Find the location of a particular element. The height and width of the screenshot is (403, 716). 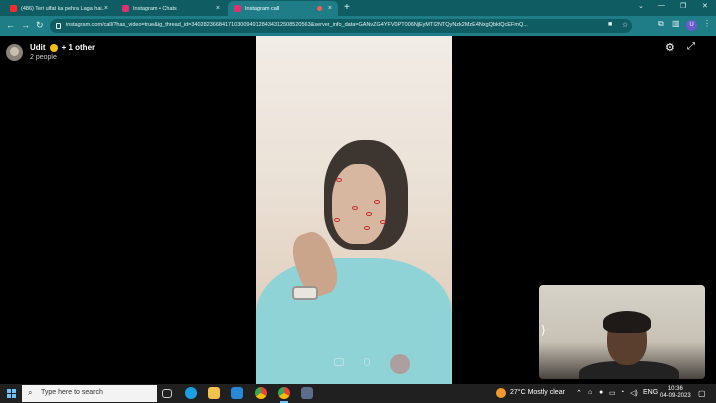

tab-instagram-chats: Instagram • Chats × is located at coordinates (171, 8).